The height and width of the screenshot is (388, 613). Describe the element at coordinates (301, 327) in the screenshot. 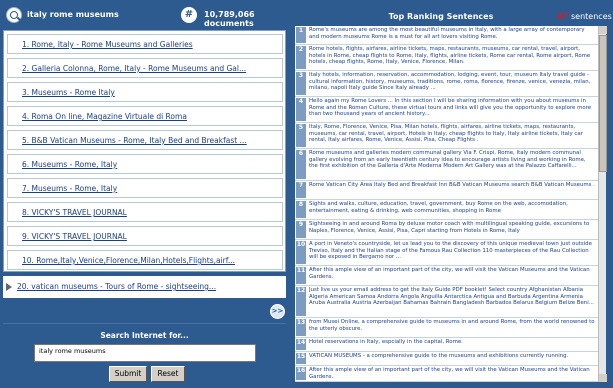

I see `sentence-number: 13` at that location.